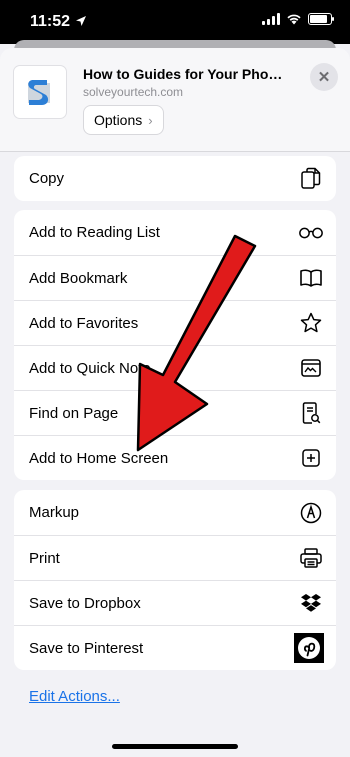 The image size is (350, 757). What do you see at coordinates (150, 120) in the screenshot?
I see `chevron-right-icon: ›` at bounding box center [150, 120].